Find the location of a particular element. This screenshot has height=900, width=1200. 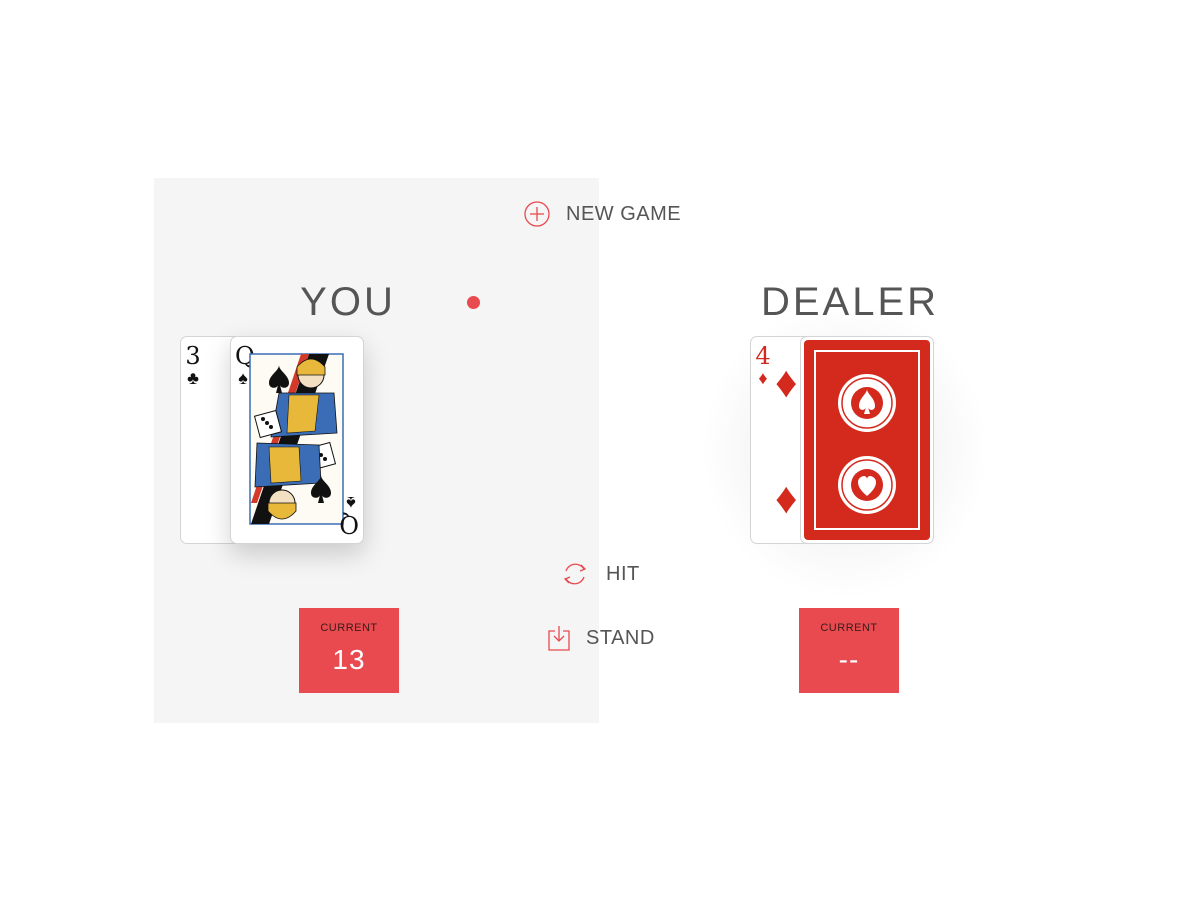

new-game-button: NEW GAME is located at coordinates (602, 214).